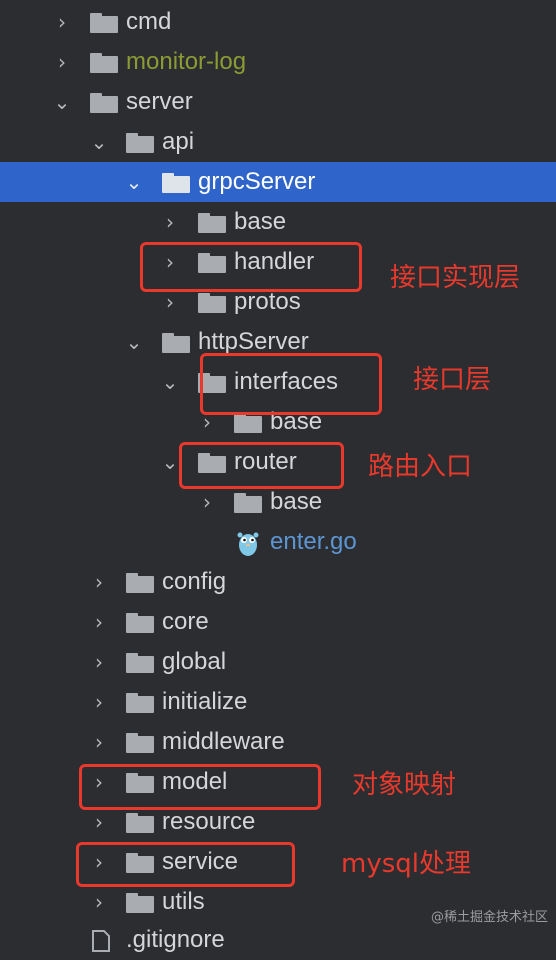 The image size is (556, 960). Describe the element at coordinates (149, 21) in the screenshot. I see `tree-item-label: cmd` at that location.